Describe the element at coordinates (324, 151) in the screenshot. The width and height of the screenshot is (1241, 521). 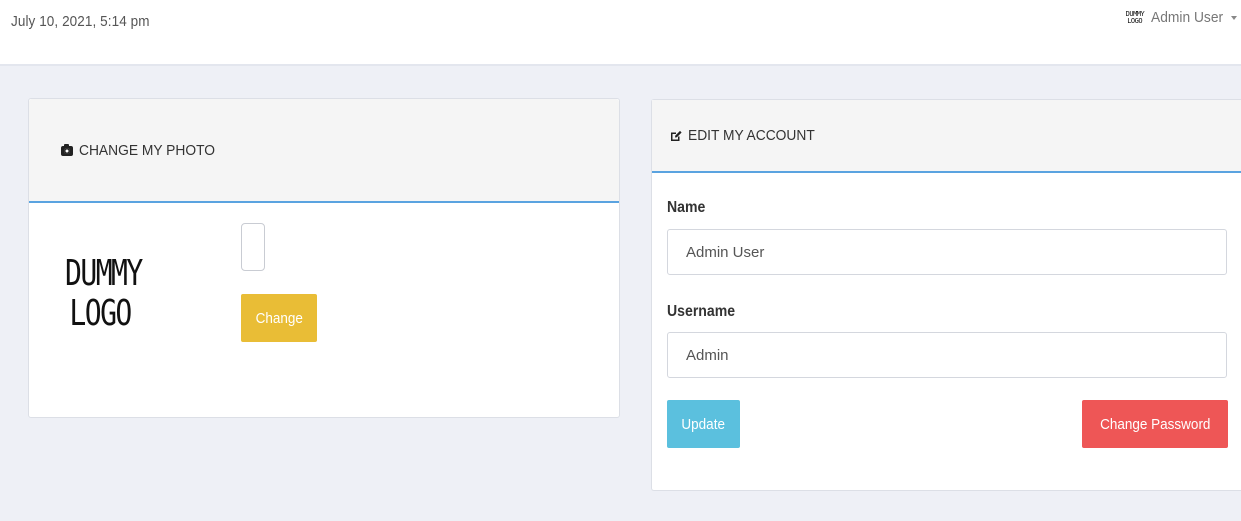
I see `change-photo-header: CHANGE MY PHOTO` at that location.